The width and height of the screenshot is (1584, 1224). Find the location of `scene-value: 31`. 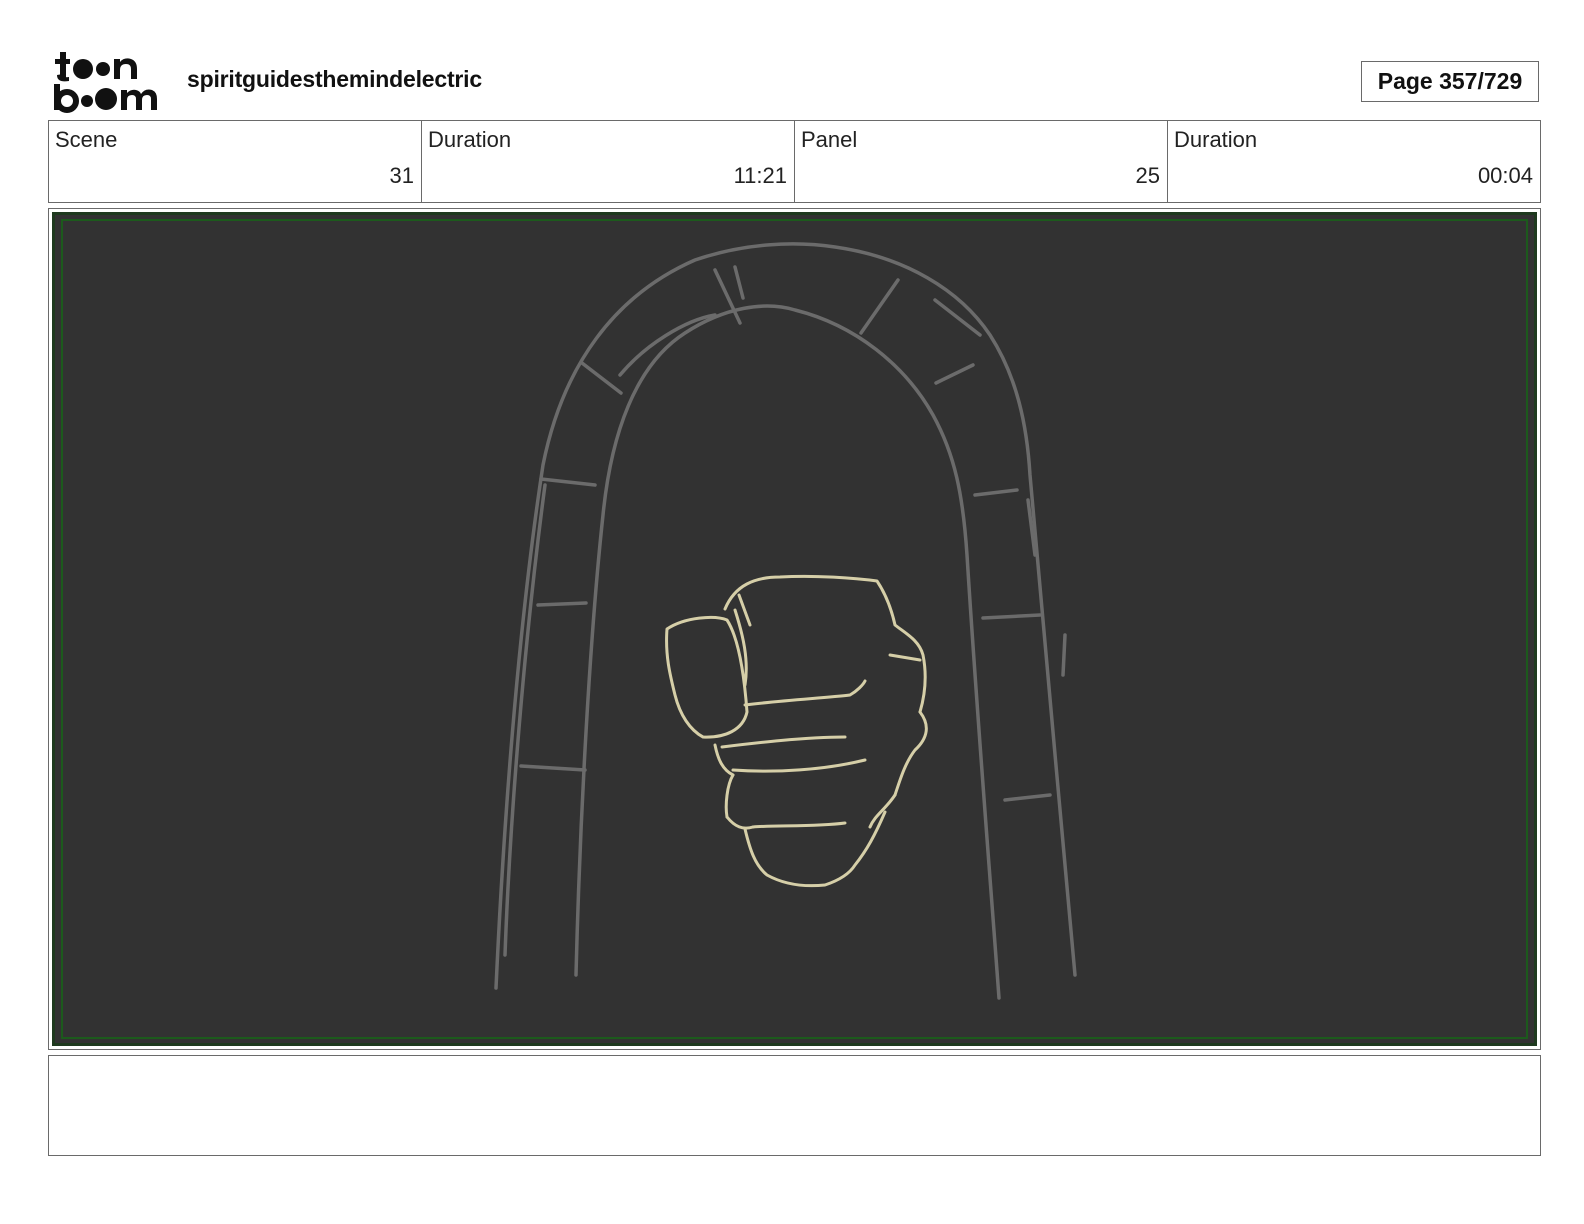

scene-value: 31 is located at coordinates (401, 175).